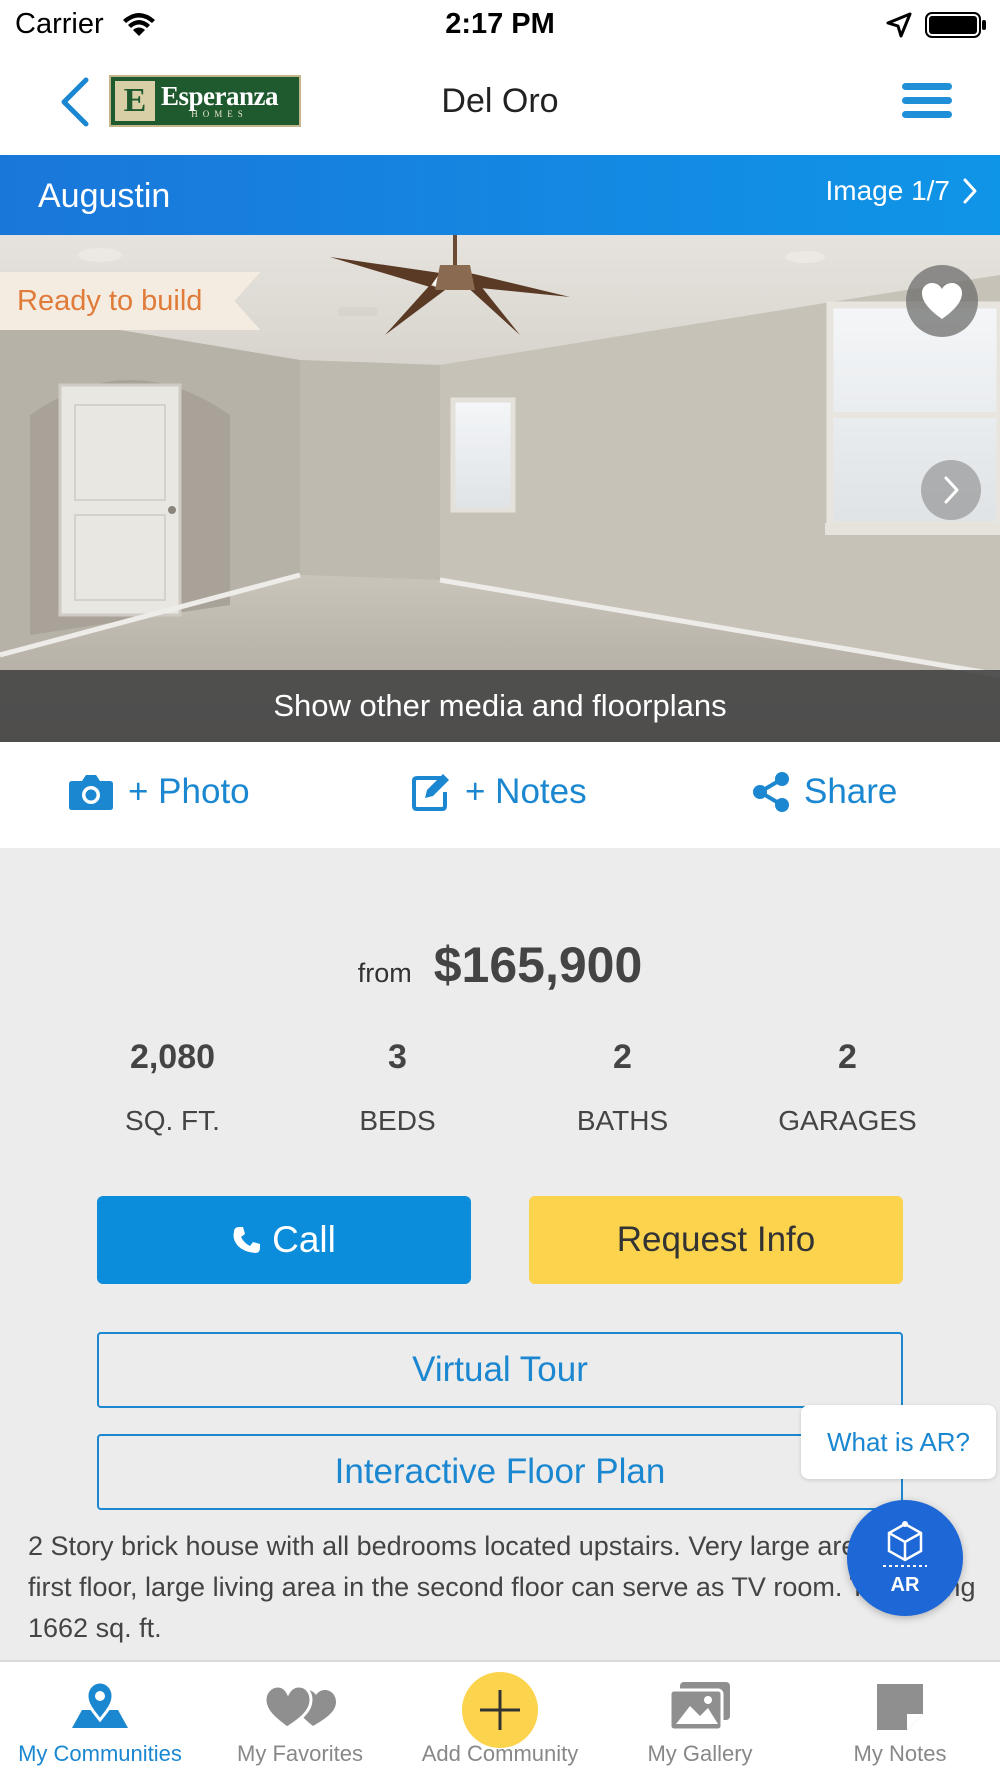 The height and width of the screenshot is (1778, 1000). Describe the element at coordinates (500, 1370) in the screenshot. I see `virtual-tour-button: Virtual Tour` at that location.